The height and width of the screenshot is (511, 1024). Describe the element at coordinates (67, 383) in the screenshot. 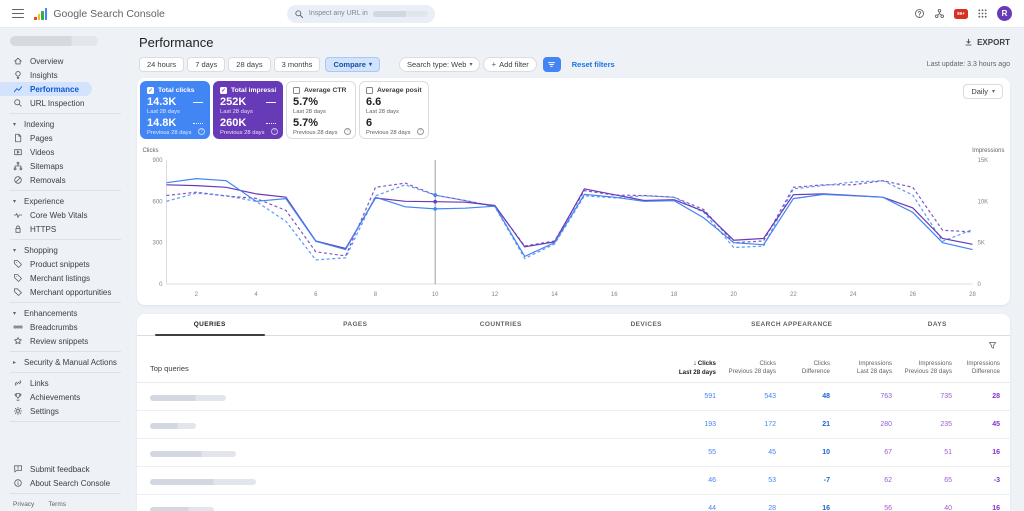

I see `sidebar-item-links: Links` at that location.